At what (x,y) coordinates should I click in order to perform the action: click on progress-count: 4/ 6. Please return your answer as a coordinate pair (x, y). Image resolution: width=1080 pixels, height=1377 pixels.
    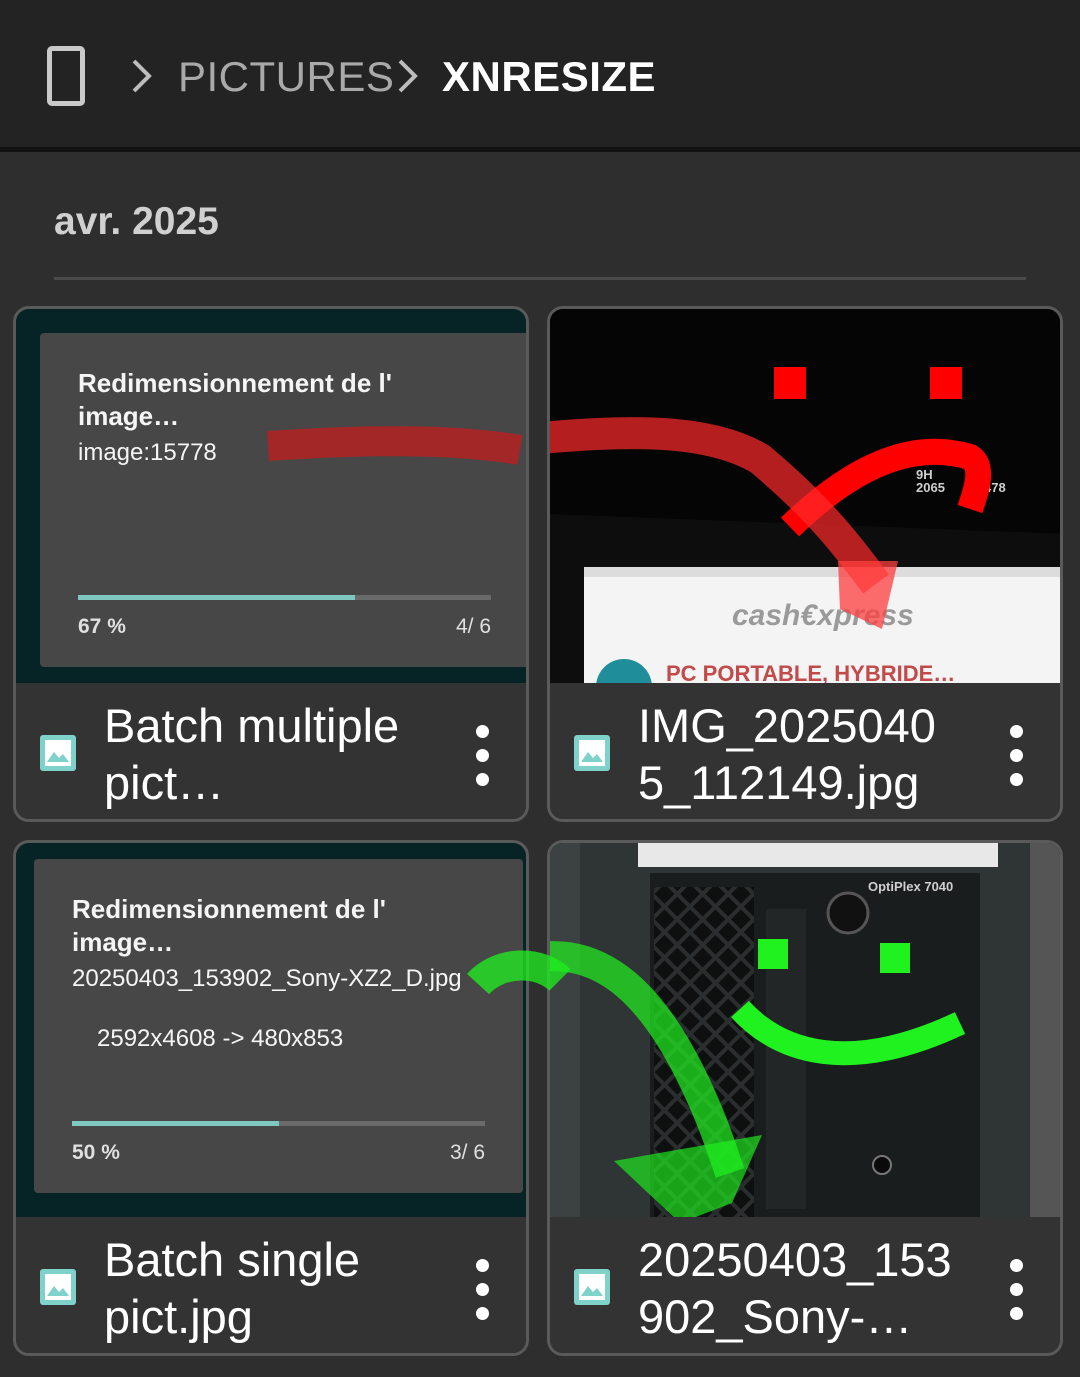
    Looking at the image, I should click on (473, 626).